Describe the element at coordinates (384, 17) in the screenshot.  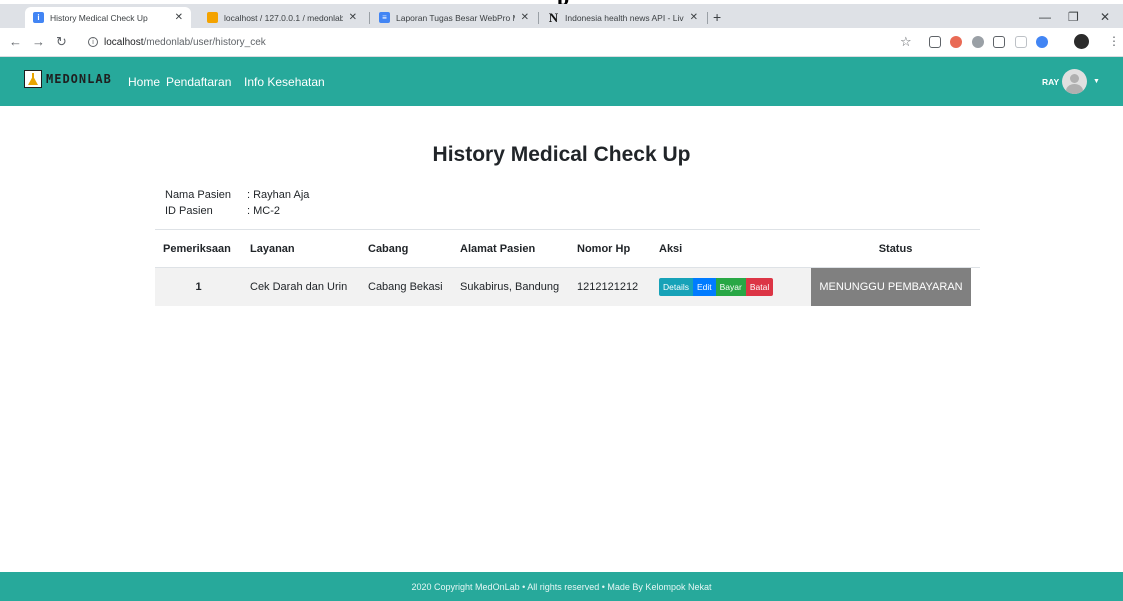
I see `google-docs-favicon-icon: ≡` at that location.